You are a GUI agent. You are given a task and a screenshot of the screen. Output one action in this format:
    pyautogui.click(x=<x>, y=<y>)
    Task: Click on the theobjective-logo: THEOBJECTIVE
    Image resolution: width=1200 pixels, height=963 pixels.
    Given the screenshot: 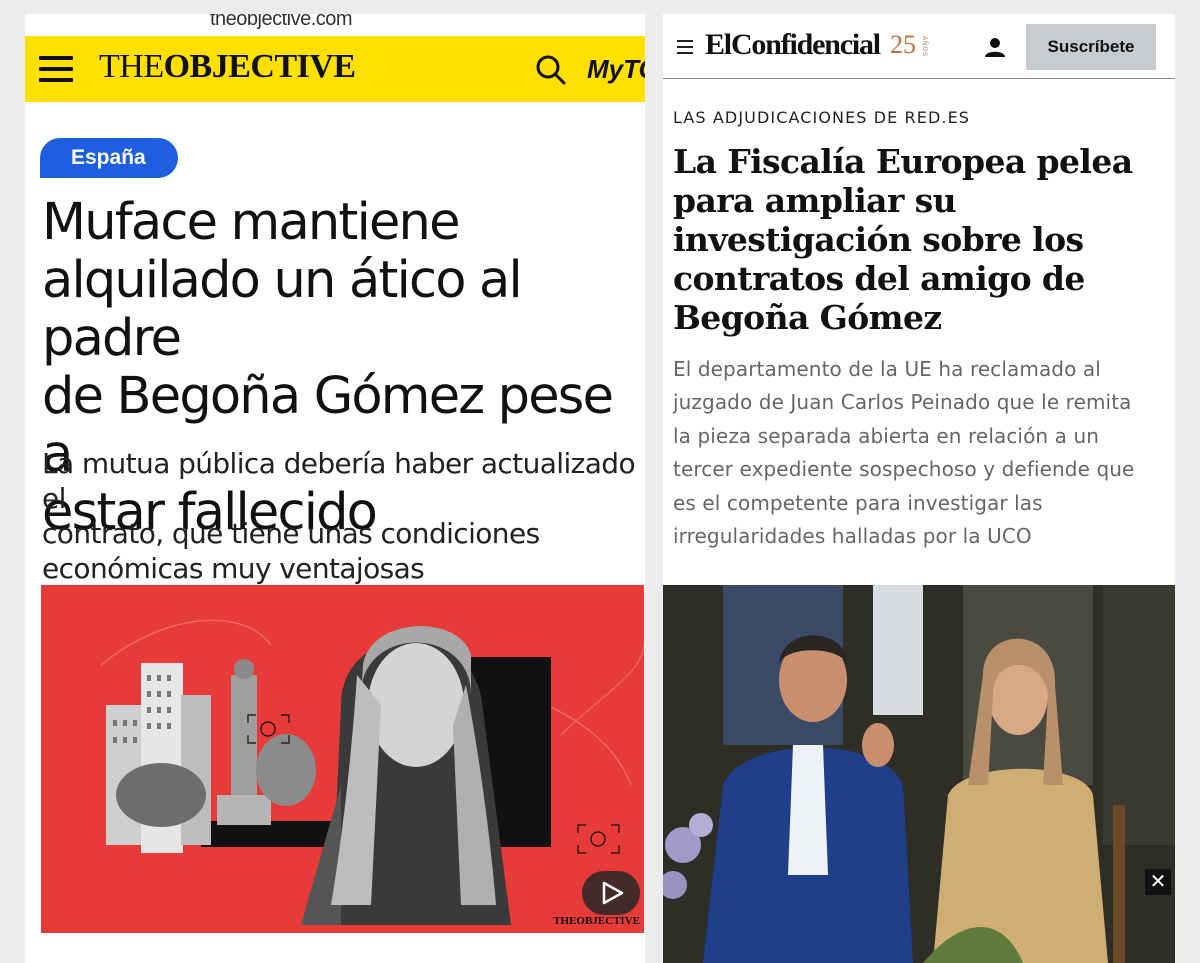 What is the action you would take?
    pyautogui.click(x=227, y=67)
    